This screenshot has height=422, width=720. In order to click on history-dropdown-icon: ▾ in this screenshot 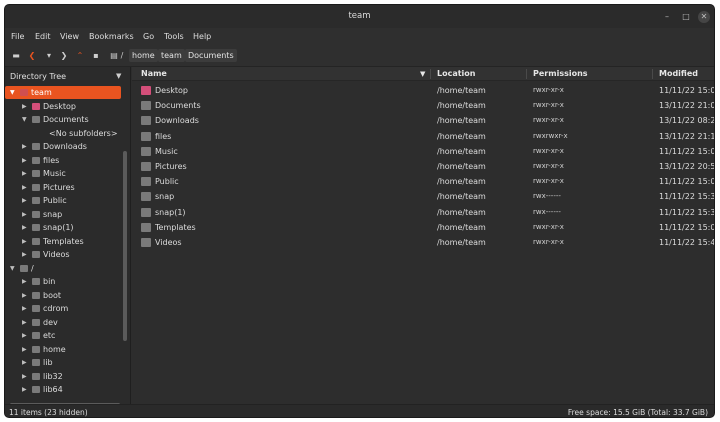, I will do `click(49, 55)`.